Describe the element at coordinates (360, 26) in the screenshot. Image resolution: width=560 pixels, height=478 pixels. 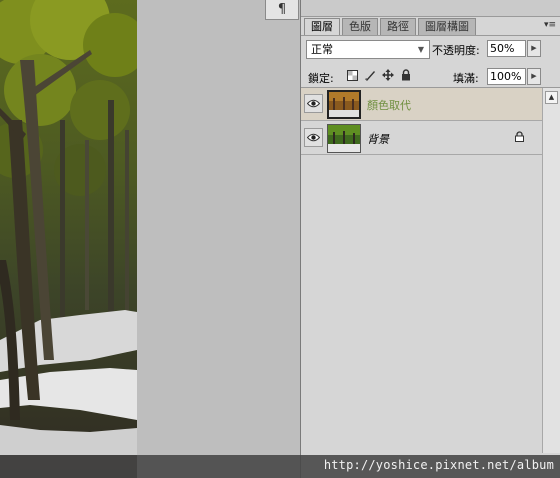
I see `tab-channels: 色版` at that location.